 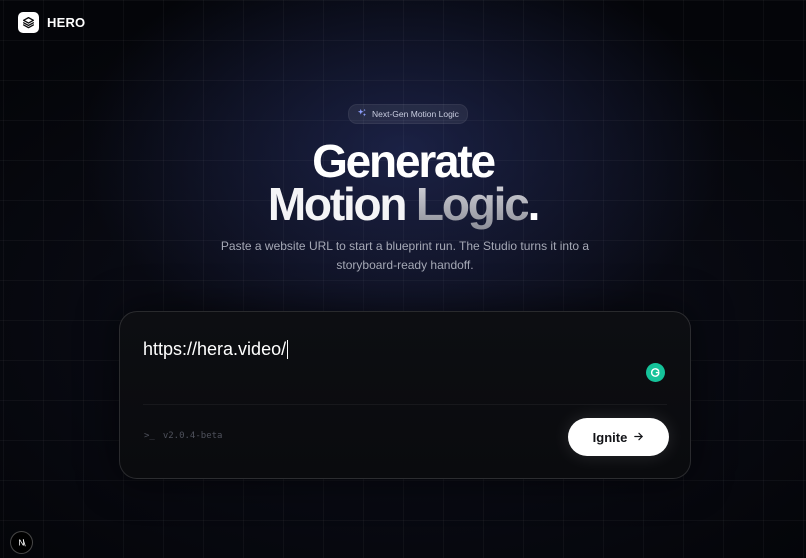 I want to click on arrow-right-icon, so click(x=638, y=437).